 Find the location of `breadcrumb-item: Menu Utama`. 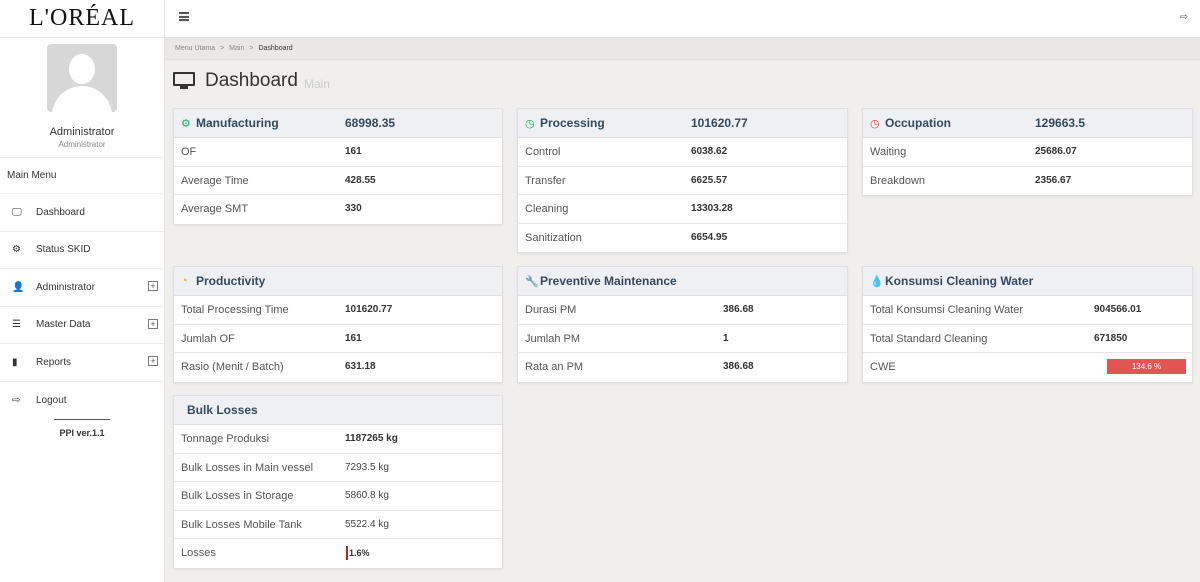

breadcrumb-item: Menu Utama is located at coordinates (195, 48).